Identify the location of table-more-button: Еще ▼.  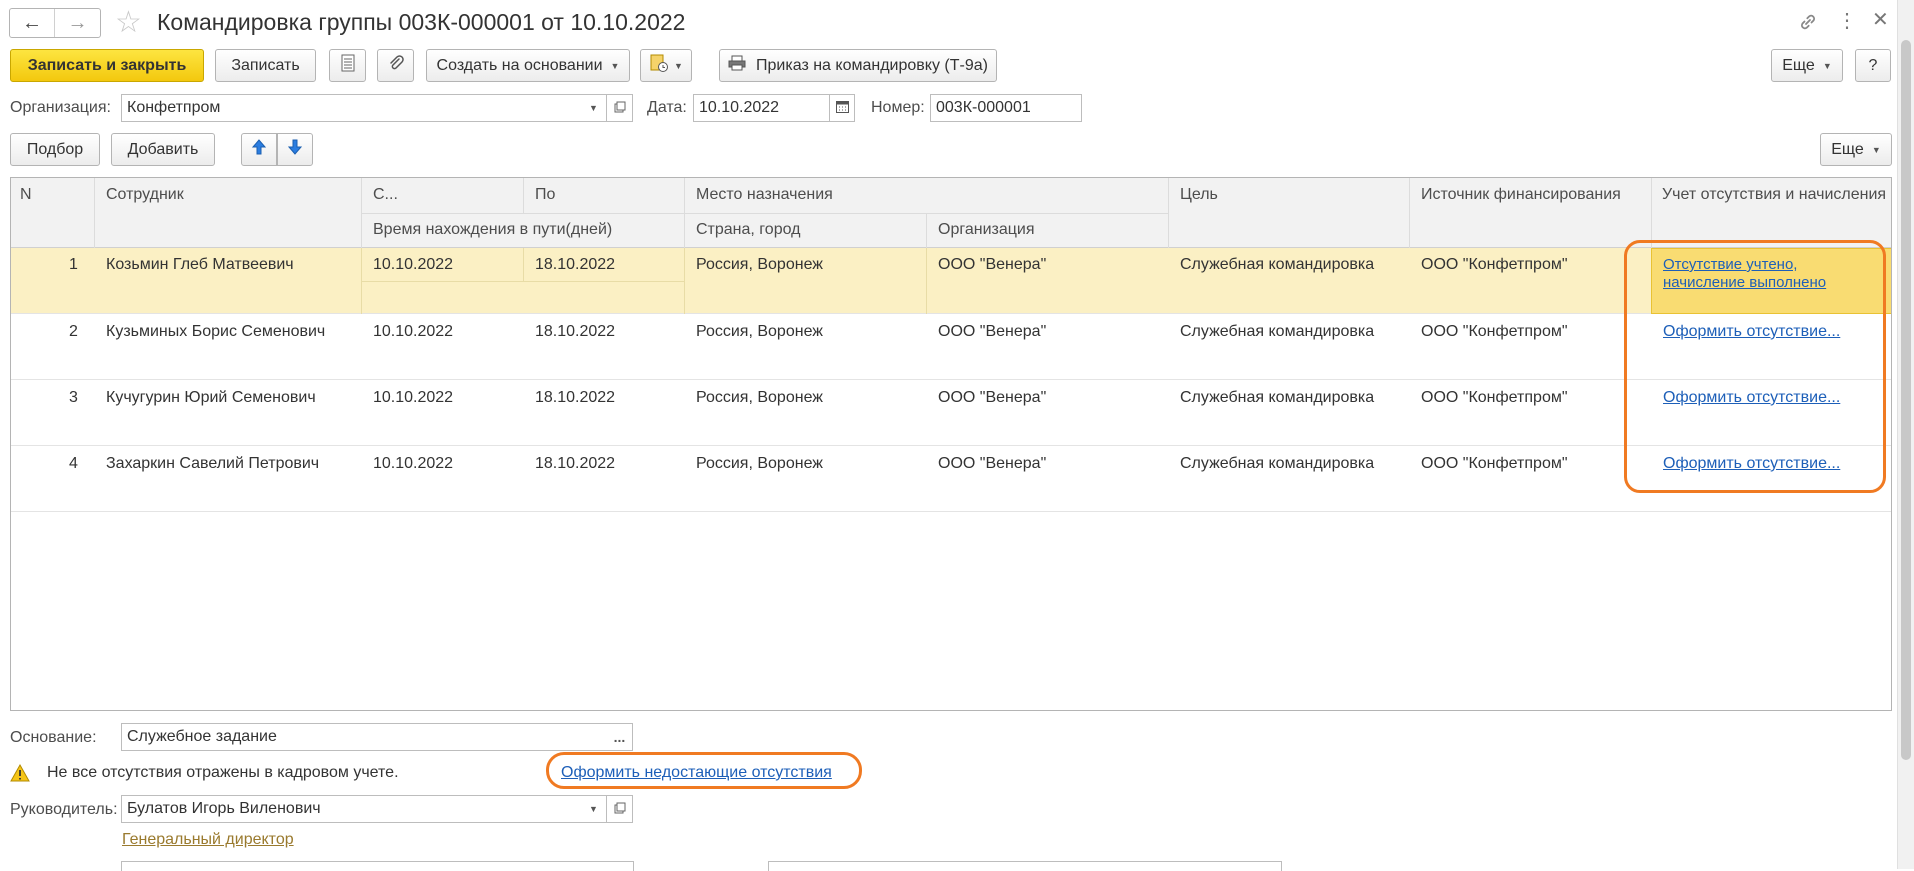
(1856, 149).